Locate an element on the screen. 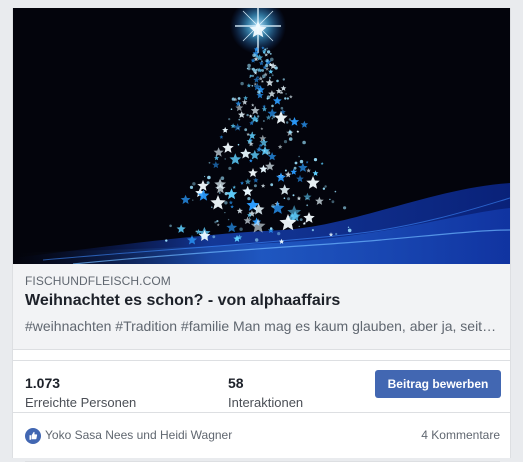 This screenshot has width=523, height=462. promote-post-button: Beitrag bewerben is located at coordinates (438, 384).